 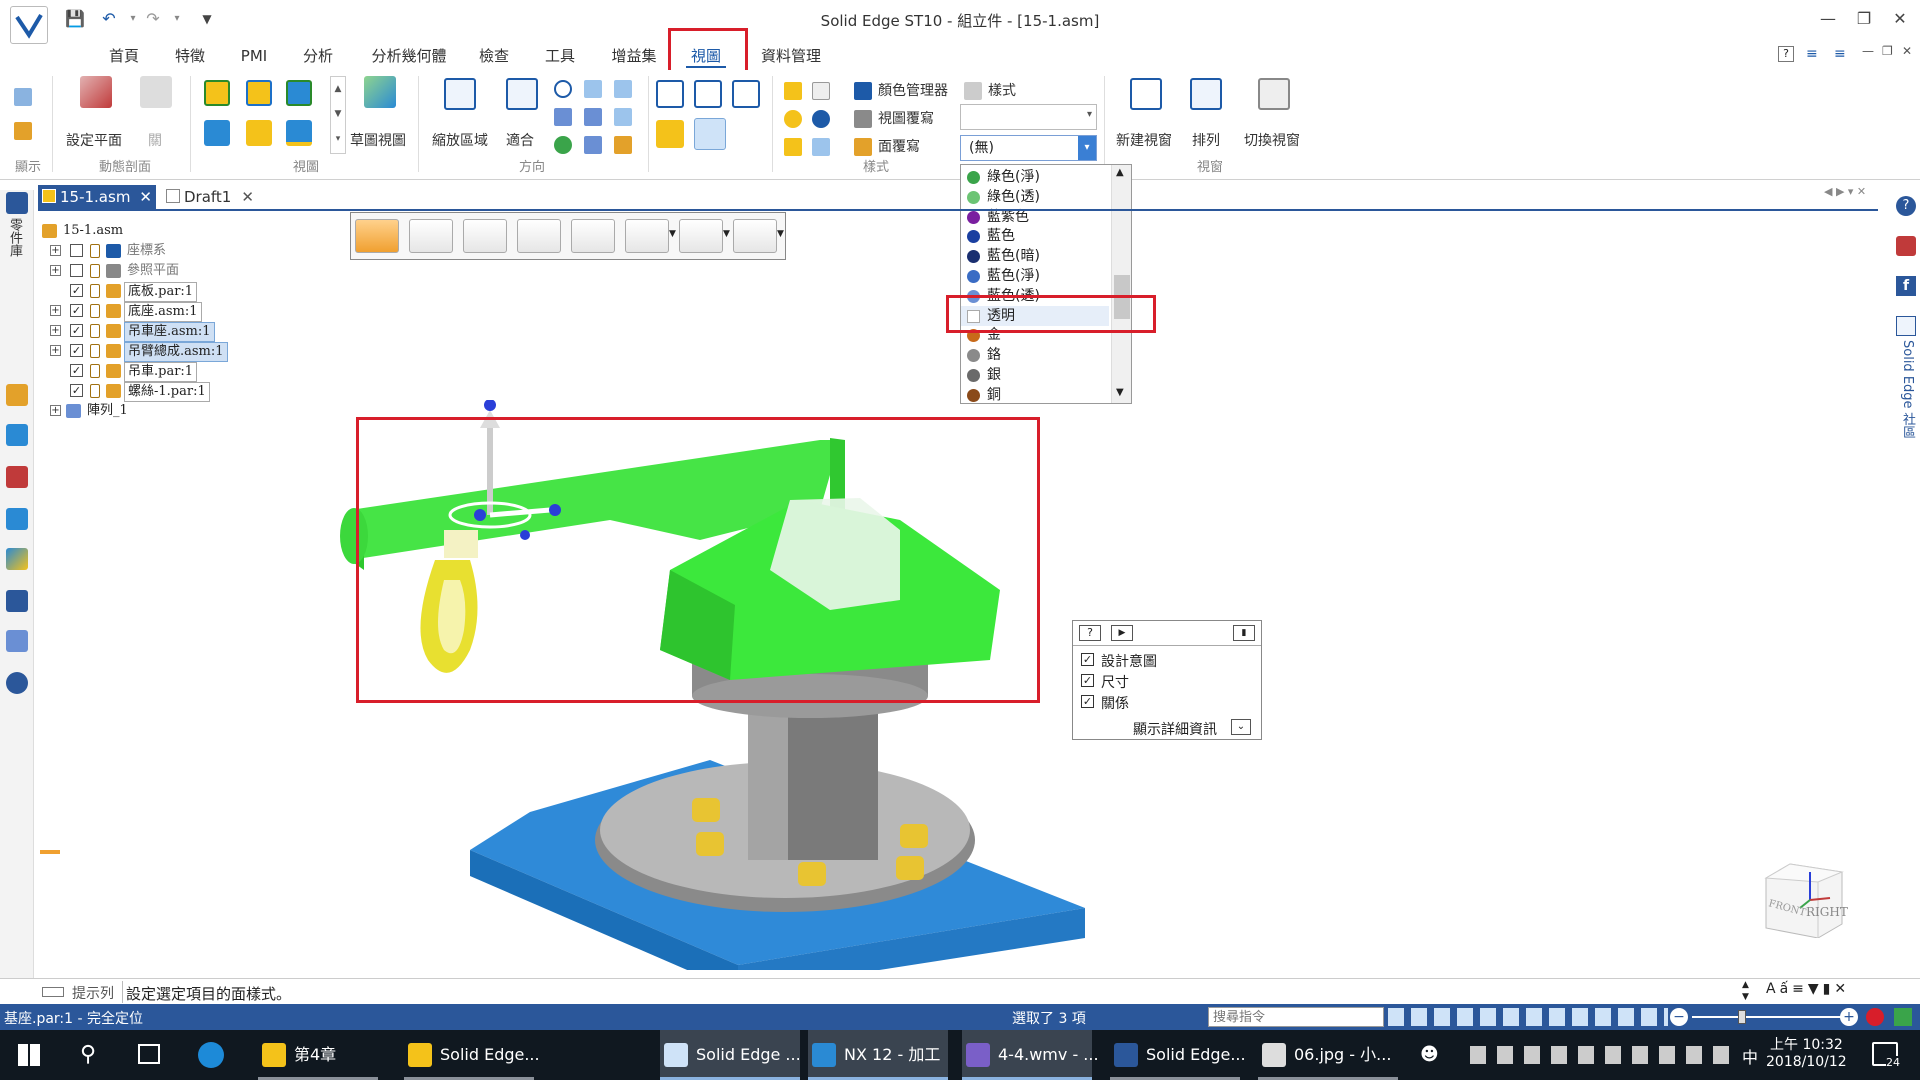 What do you see at coordinates (1087, 659) in the screenshot?
I see `design-intent-checkbox: ✓` at bounding box center [1087, 659].